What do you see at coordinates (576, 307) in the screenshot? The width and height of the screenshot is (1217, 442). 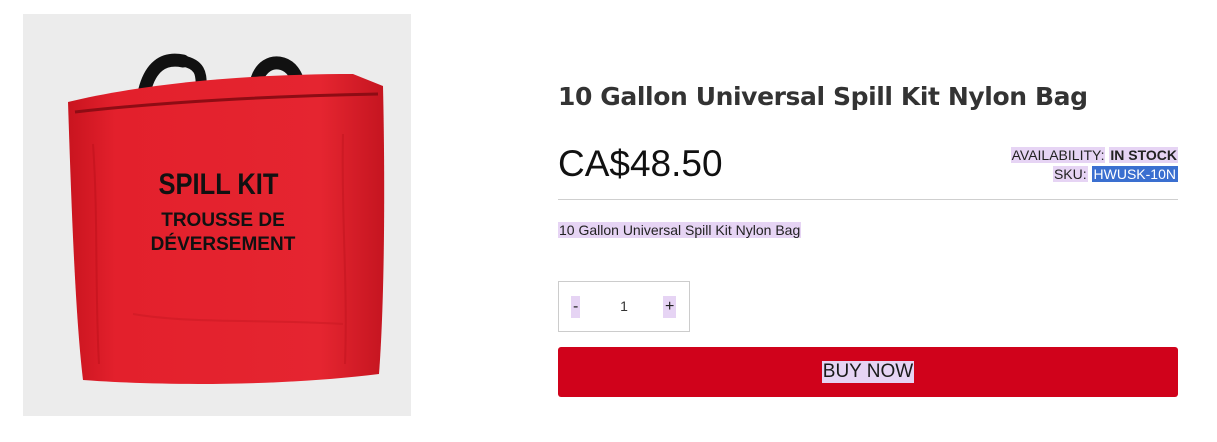 I see `decrease-quantity-button: -` at bounding box center [576, 307].